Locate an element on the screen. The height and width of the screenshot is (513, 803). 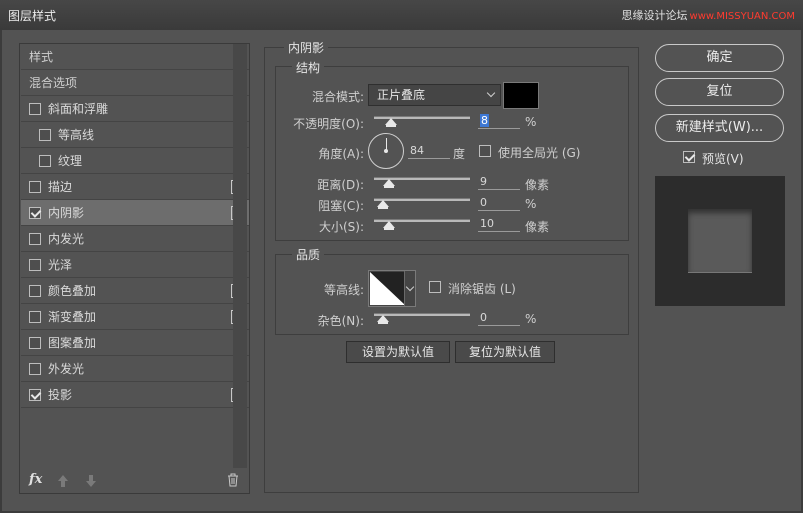
list-scrollbar is located at coordinates (240, 256).